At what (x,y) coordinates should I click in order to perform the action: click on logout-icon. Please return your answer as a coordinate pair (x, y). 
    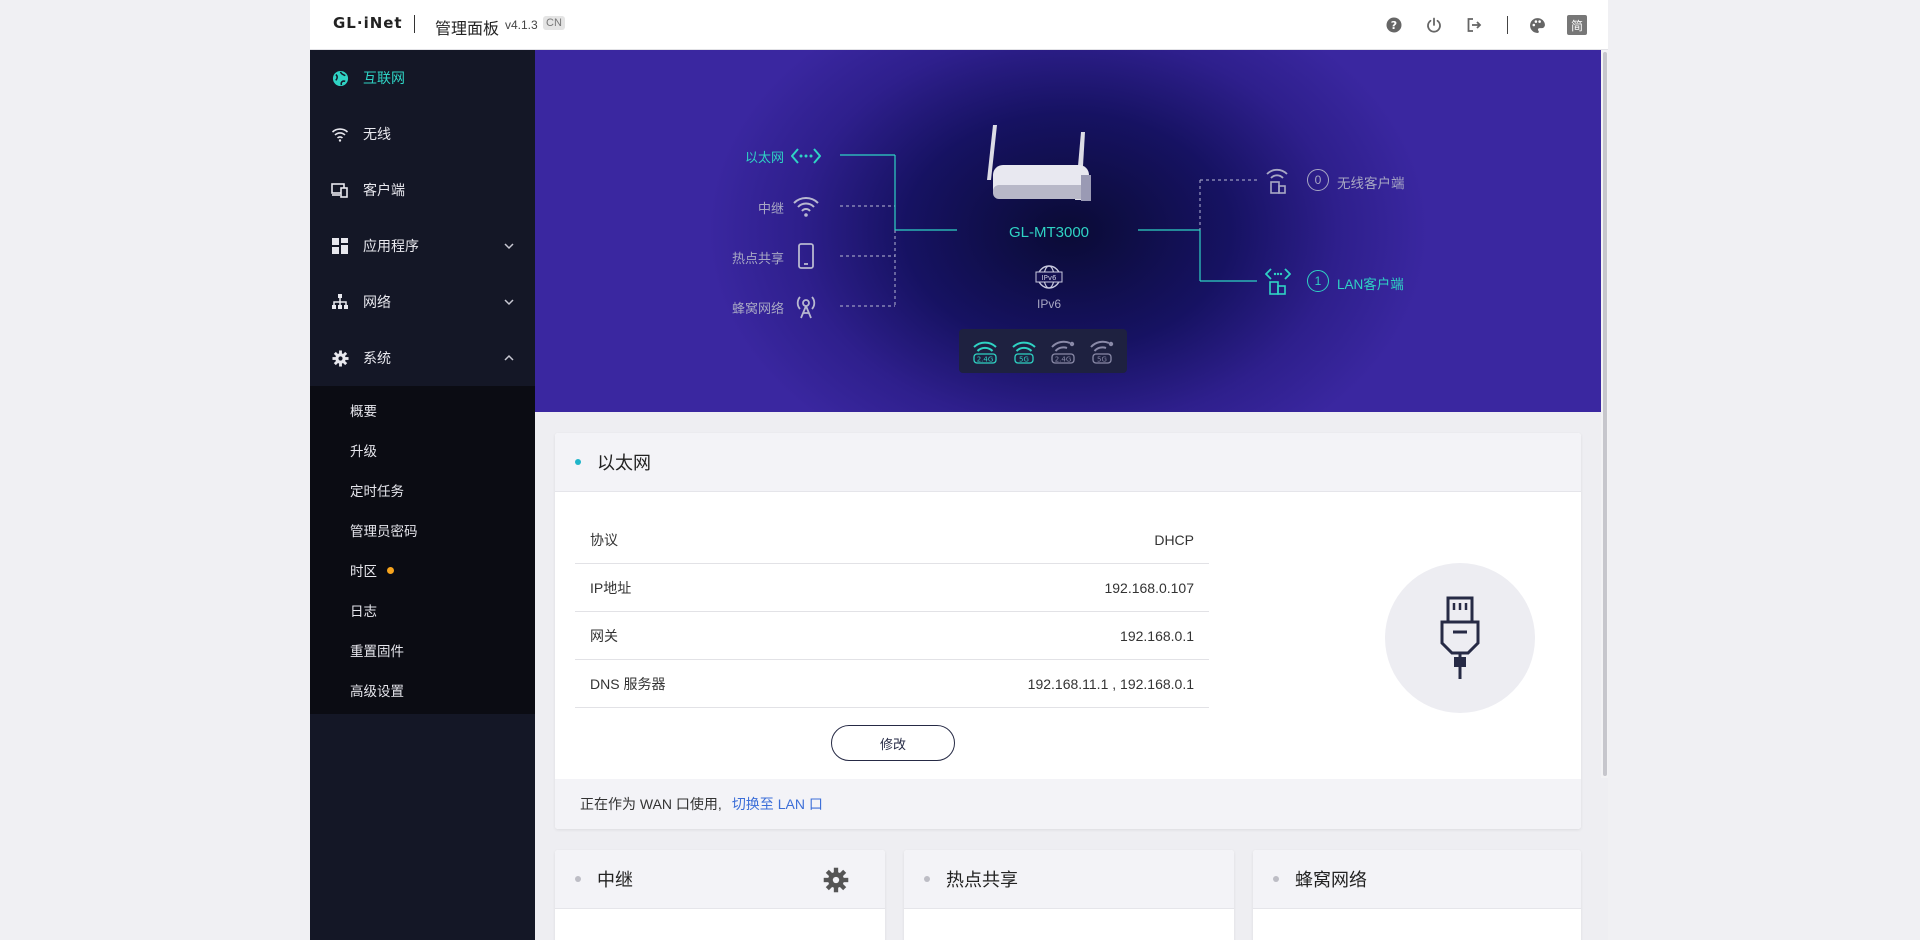
    Looking at the image, I should click on (1474, 25).